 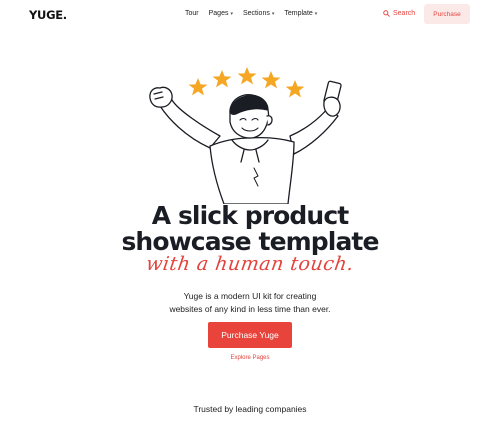 I want to click on search-icon, so click(x=386, y=13).